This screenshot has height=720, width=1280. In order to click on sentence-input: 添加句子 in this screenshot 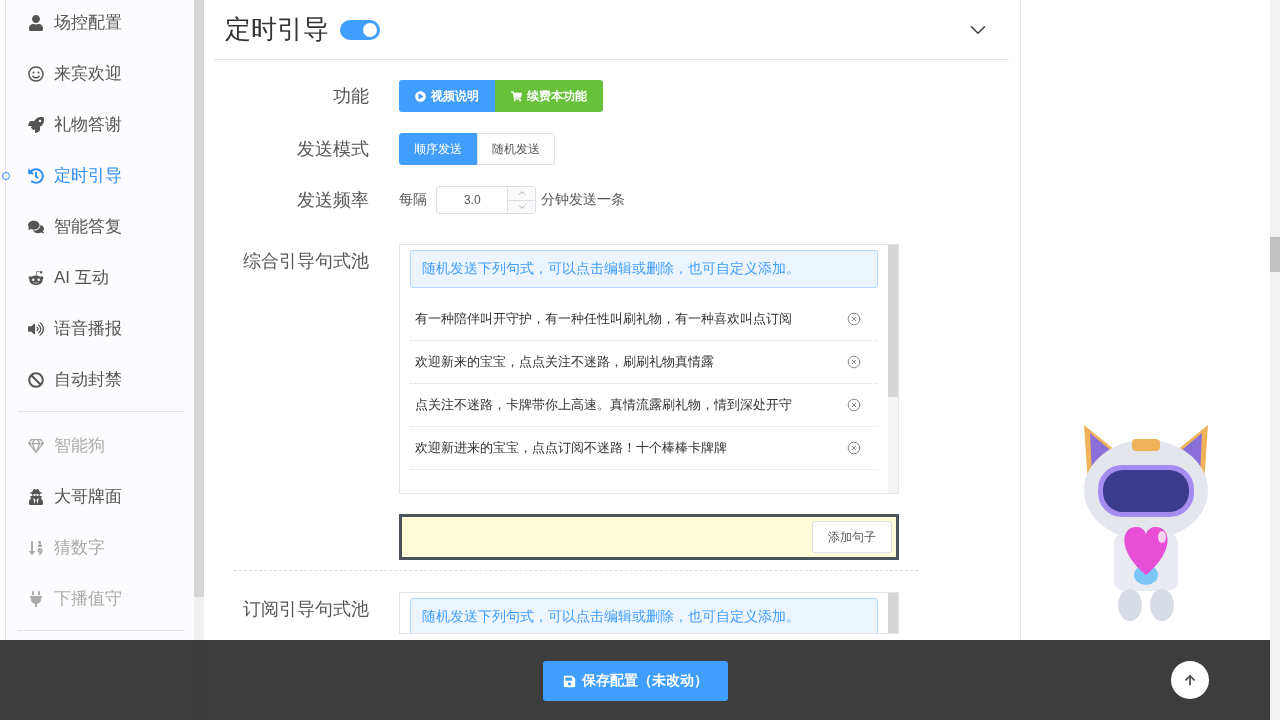, I will do `click(649, 537)`.